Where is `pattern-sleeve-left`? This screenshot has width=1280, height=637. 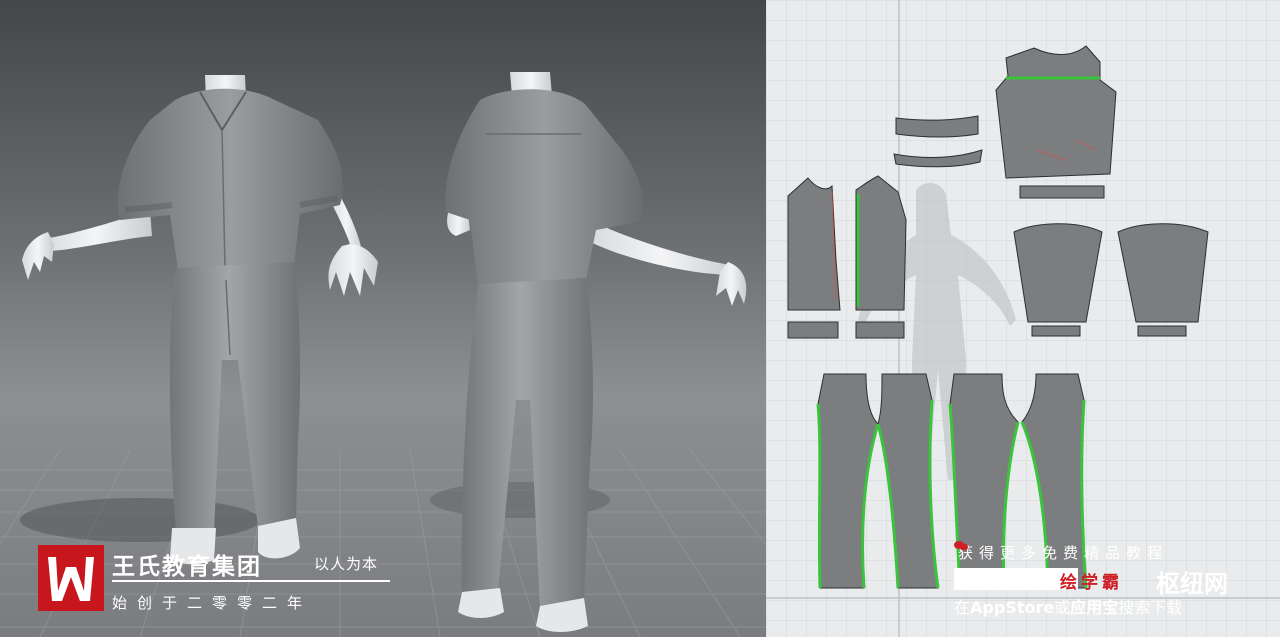
pattern-sleeve-left is located at coordinates (1058, 273).